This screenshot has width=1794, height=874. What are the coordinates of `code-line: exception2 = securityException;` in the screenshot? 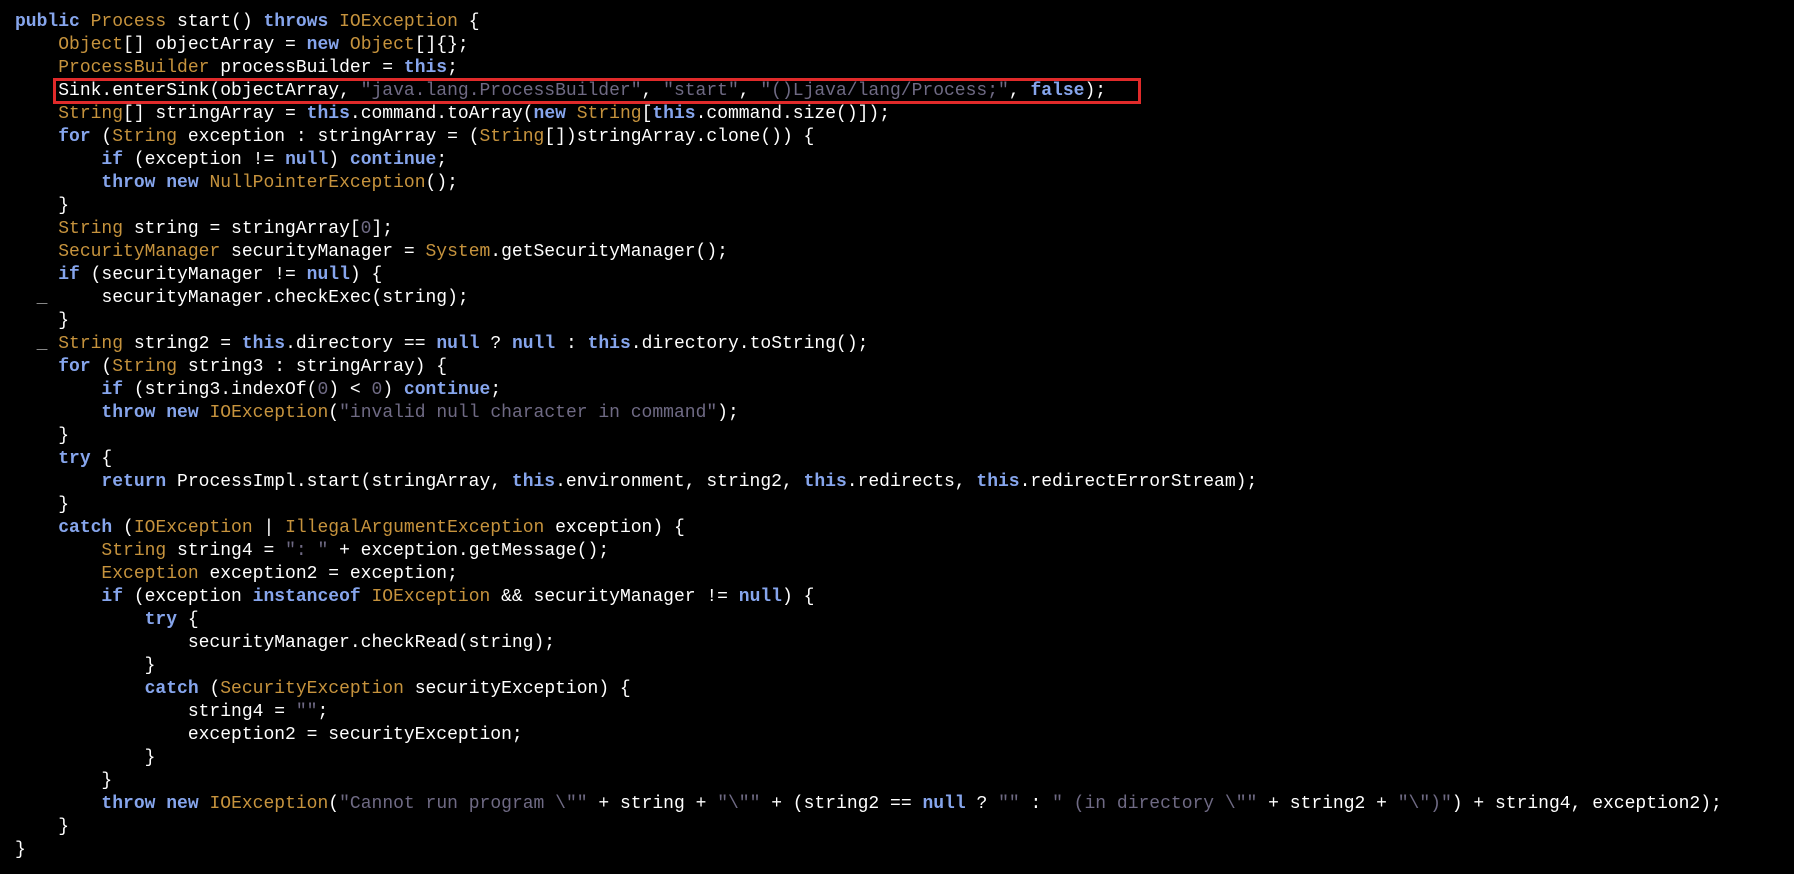 It's located at (868, 735).